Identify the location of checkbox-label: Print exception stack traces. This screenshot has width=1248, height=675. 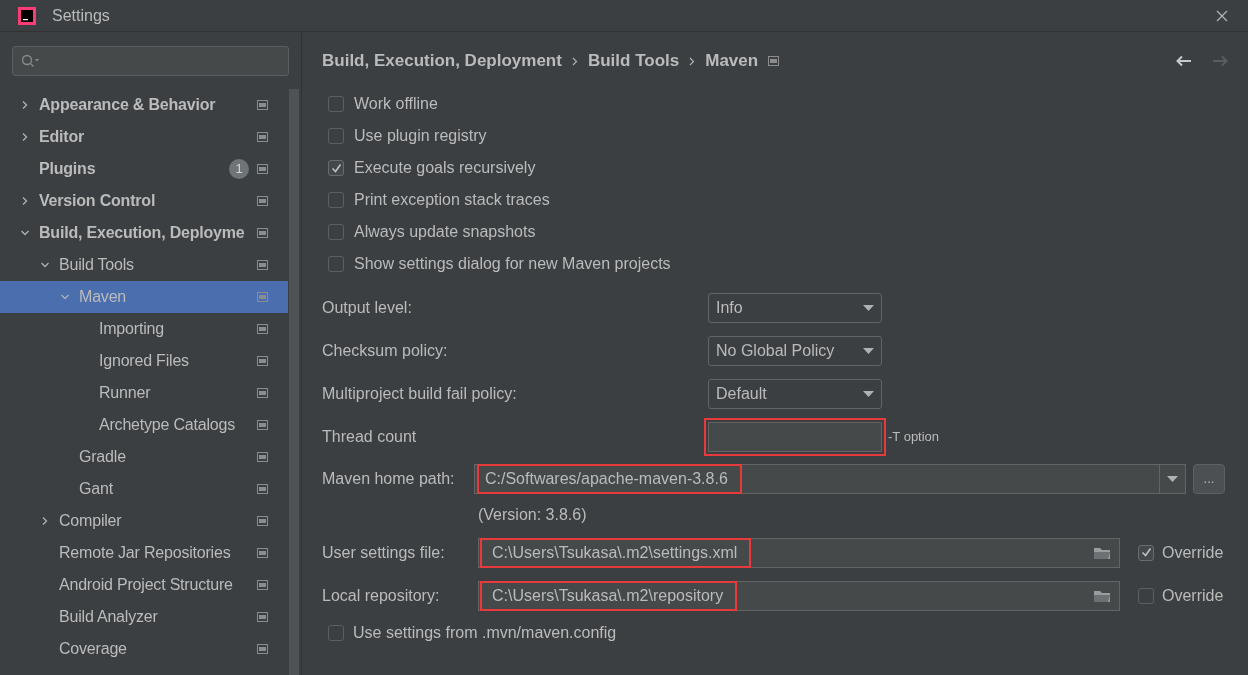
(452, 200).